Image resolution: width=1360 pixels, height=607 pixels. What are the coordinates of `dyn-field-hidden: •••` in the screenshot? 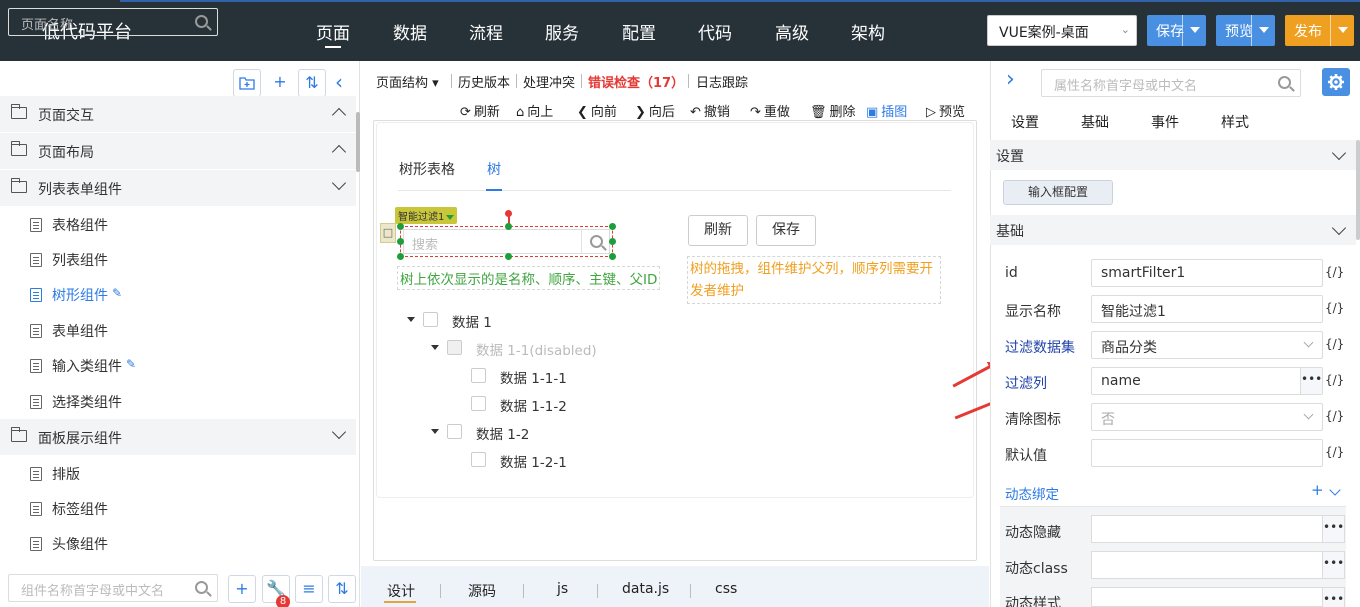 It's located at (1218, 529).